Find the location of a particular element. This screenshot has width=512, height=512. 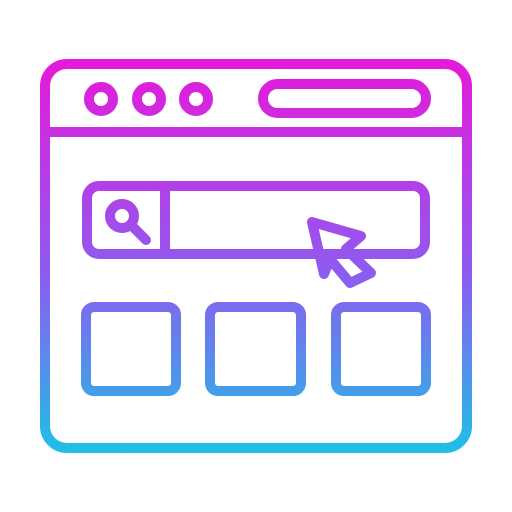

search-icon is located at coordinates (128, 222).